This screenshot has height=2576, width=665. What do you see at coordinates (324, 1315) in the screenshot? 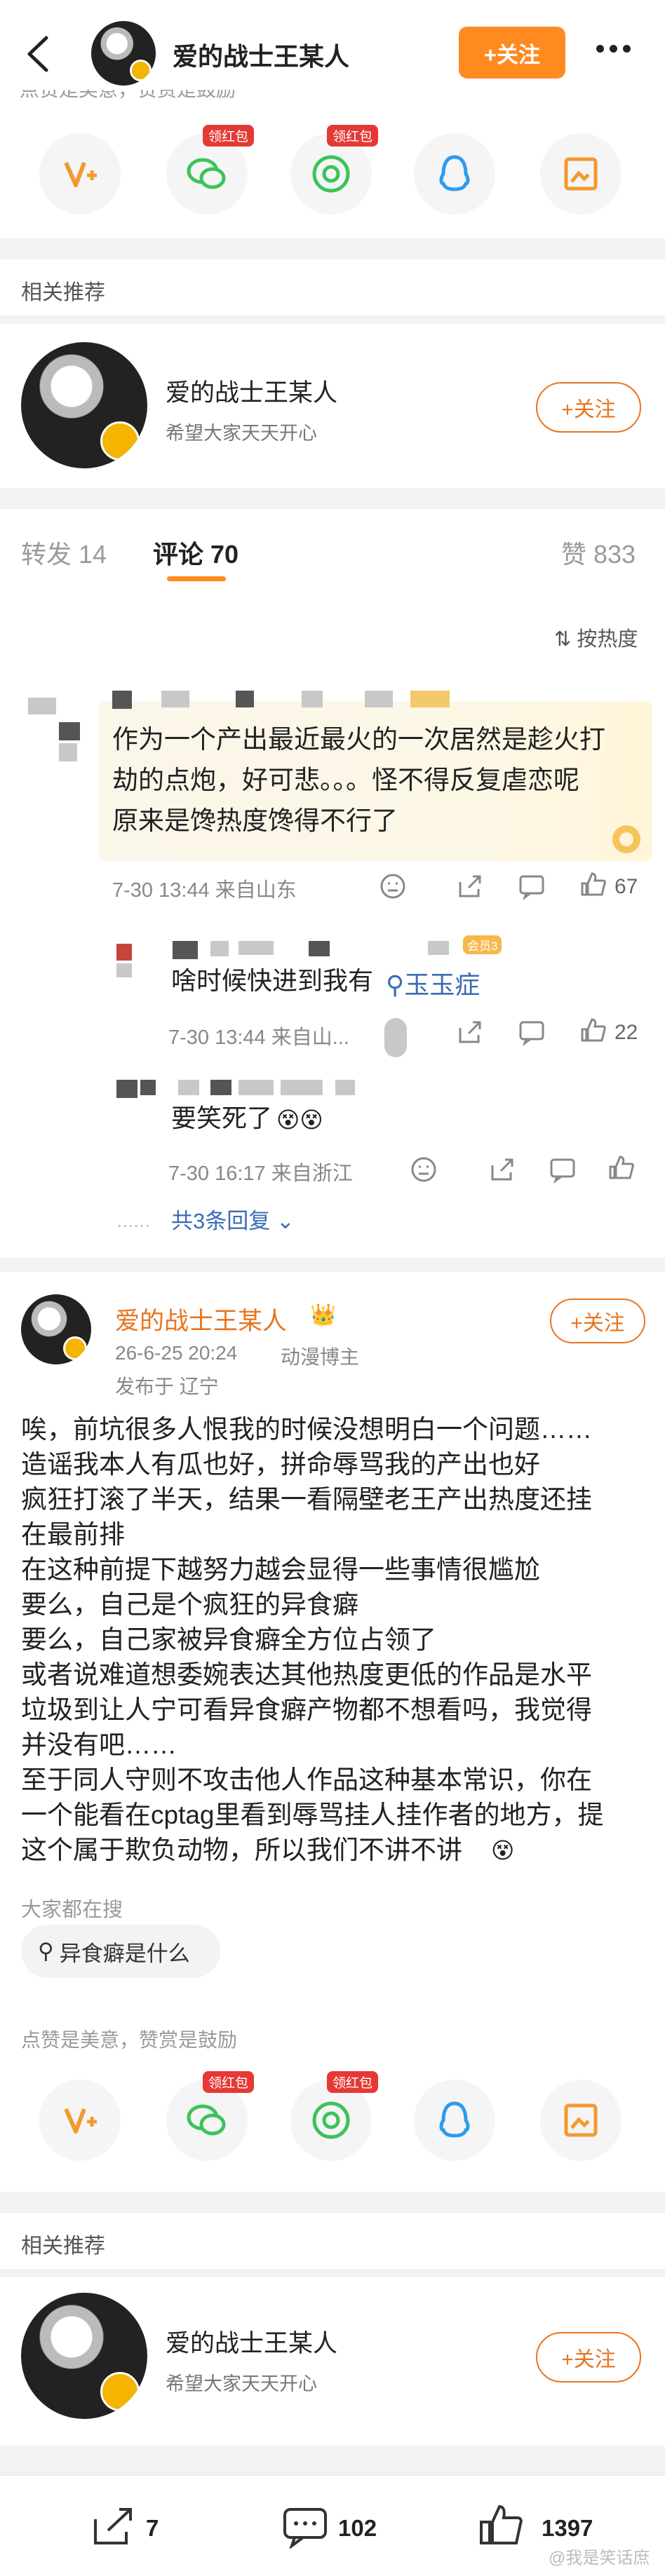
I see `crown-badge-icon: 👑` at bounding box center [324, 1315].